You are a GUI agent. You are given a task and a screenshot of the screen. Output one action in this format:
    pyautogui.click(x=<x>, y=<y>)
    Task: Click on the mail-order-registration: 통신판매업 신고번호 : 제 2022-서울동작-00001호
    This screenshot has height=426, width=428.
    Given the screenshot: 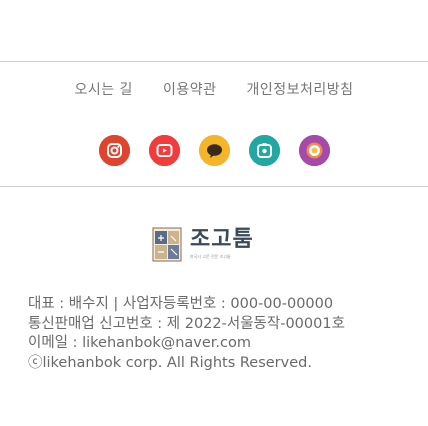 What is the action you would take?
    pyautogui.click(x=186, y=323)
    